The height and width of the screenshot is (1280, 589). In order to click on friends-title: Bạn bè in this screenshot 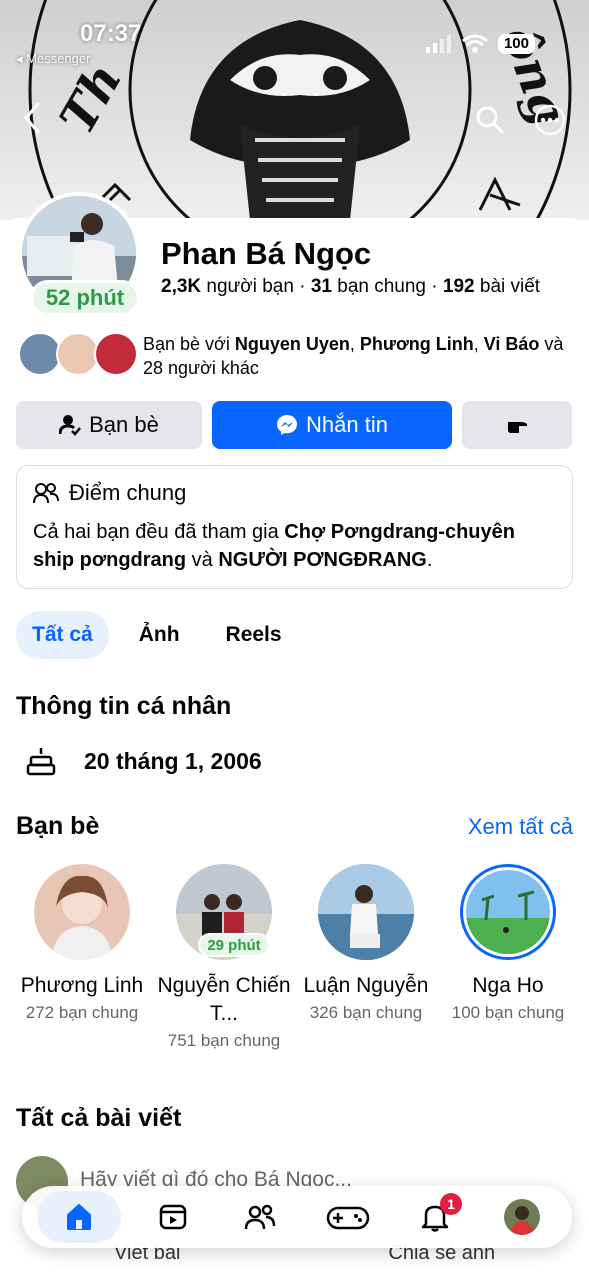, I will do `click(58, 826)`.